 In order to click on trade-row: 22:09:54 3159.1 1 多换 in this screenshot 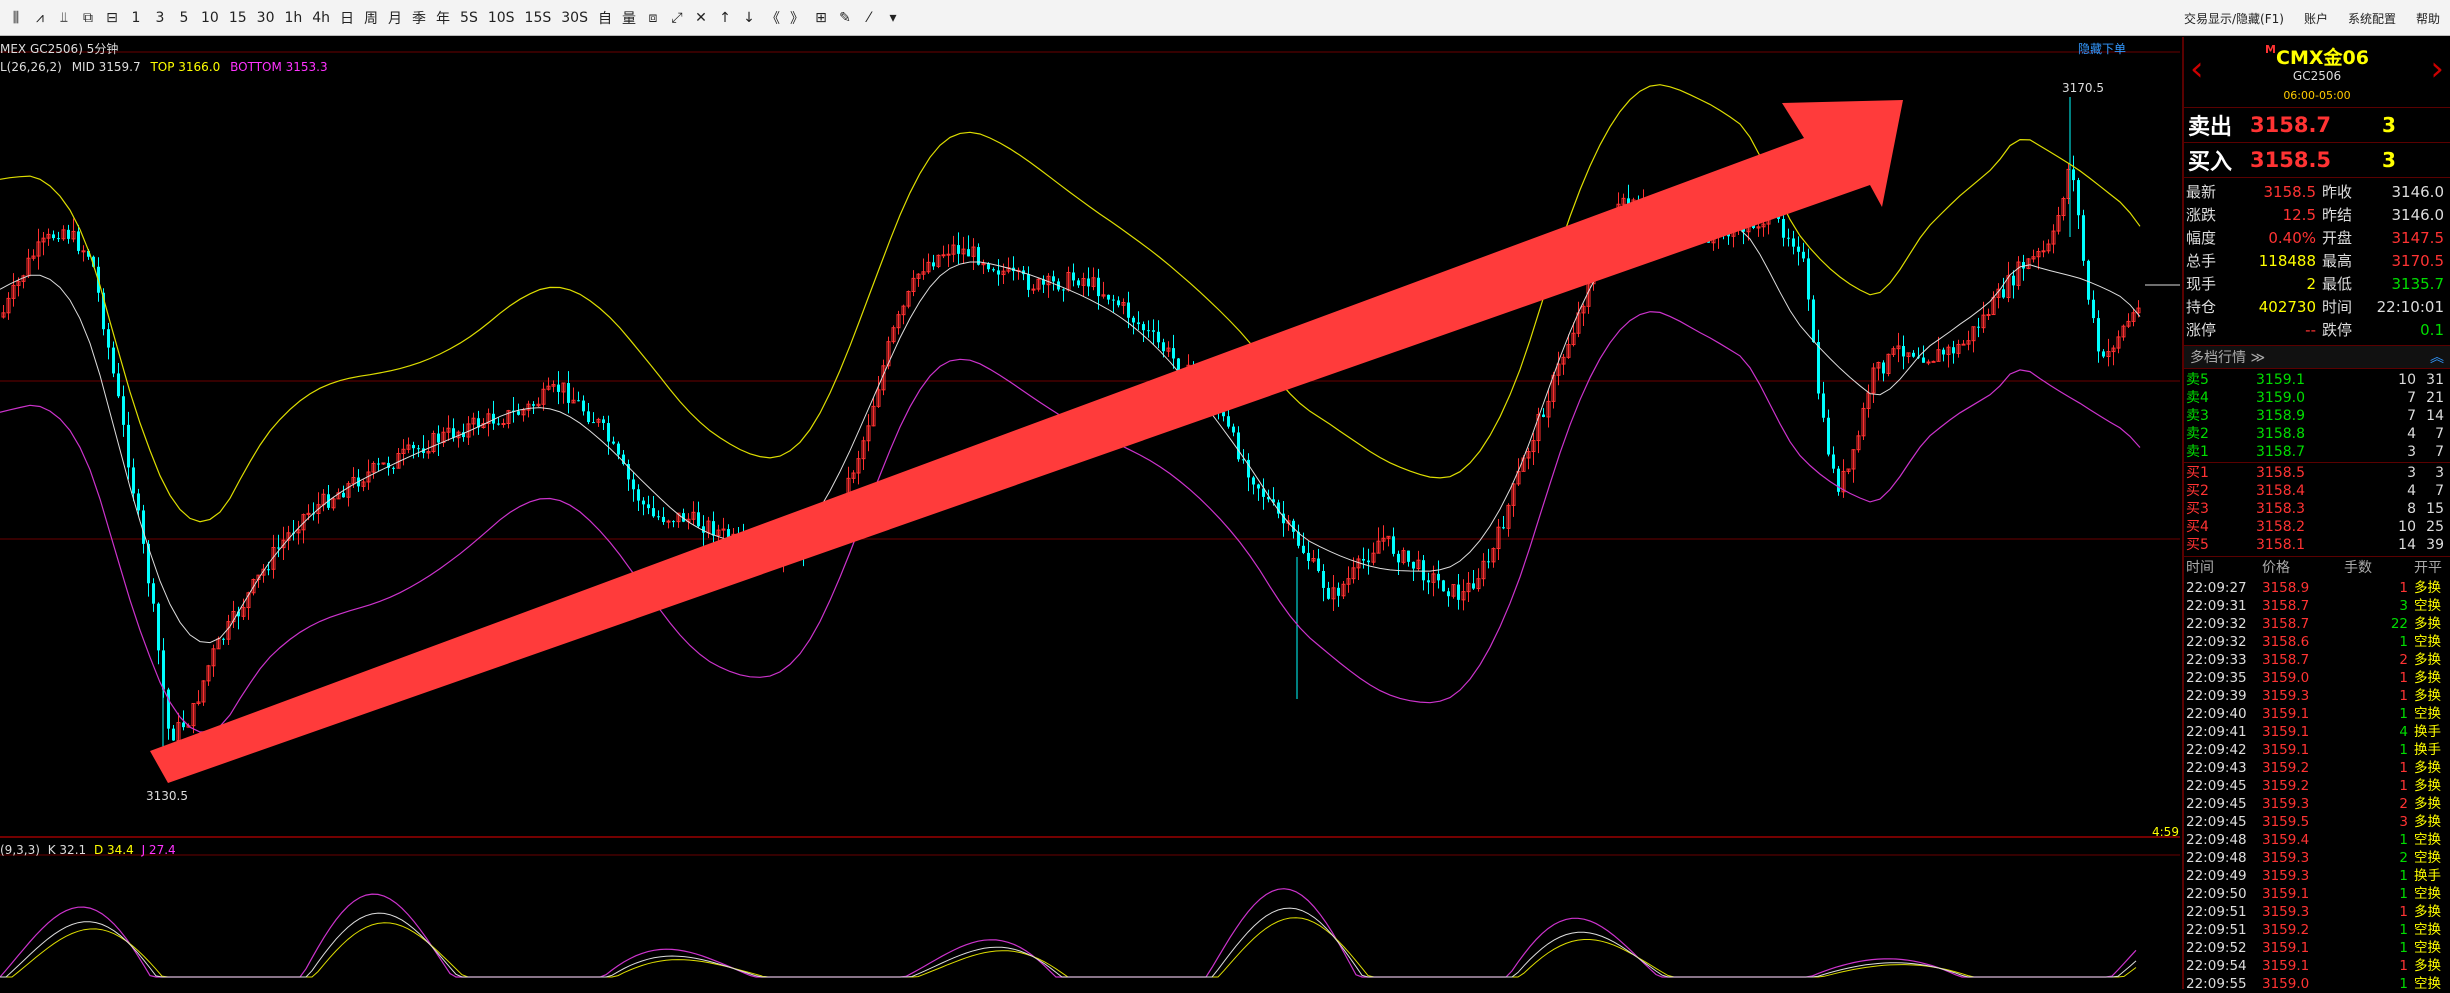, I will do `click(2317, 966)`.